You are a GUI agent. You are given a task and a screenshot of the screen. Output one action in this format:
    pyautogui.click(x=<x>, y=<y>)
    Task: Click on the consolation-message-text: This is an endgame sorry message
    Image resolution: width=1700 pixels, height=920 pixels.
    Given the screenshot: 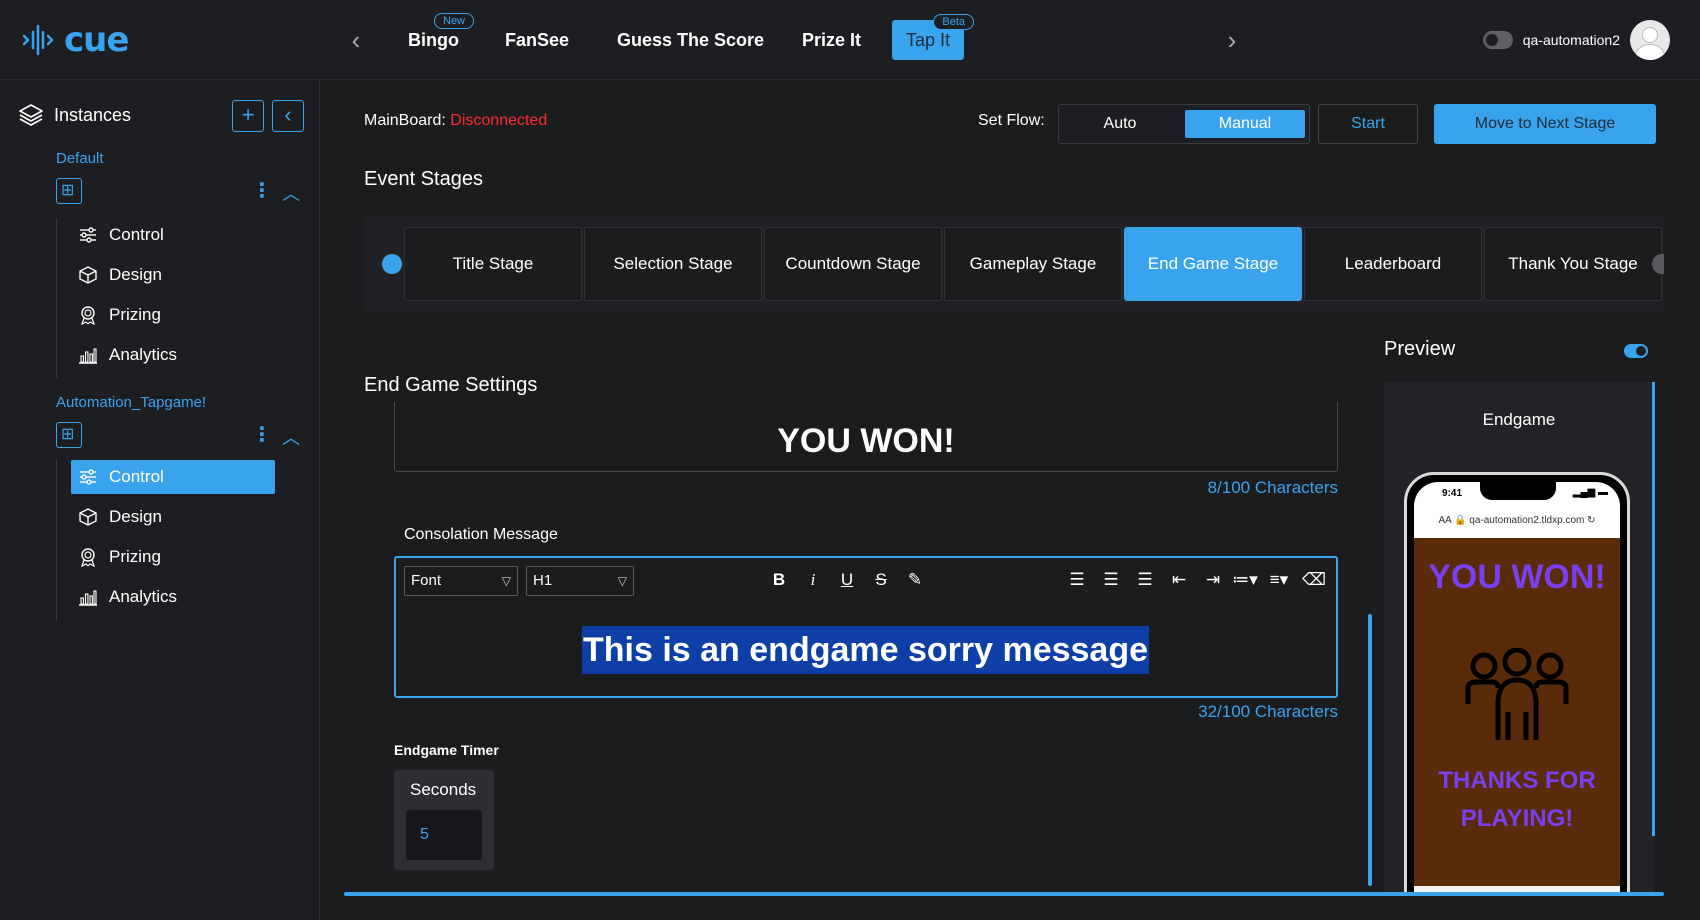 What is the action you would take?
    pyautogui.click(x=866, y=650)
    